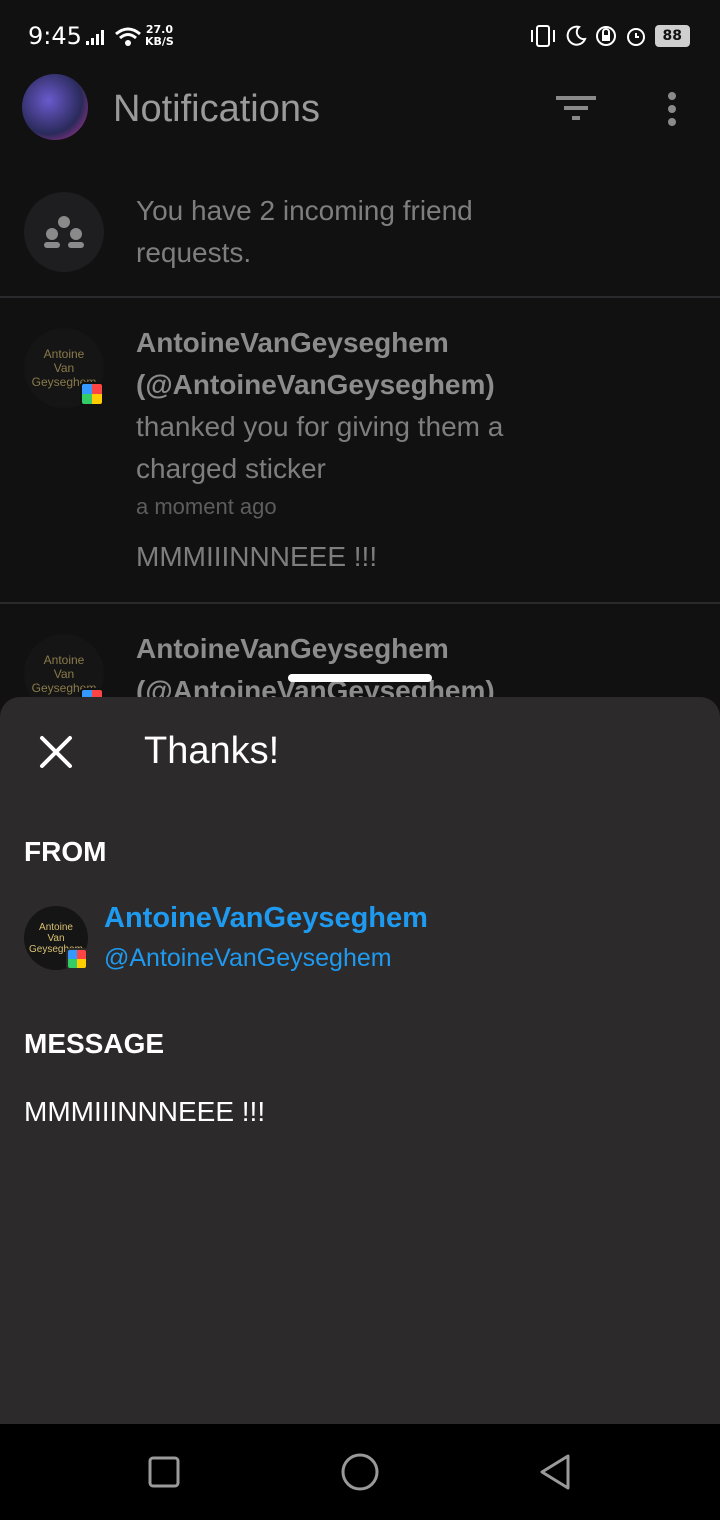  Describe the element at coordinates (216, 109) in the screenshot. I see `page-title: Notifications` at that location.